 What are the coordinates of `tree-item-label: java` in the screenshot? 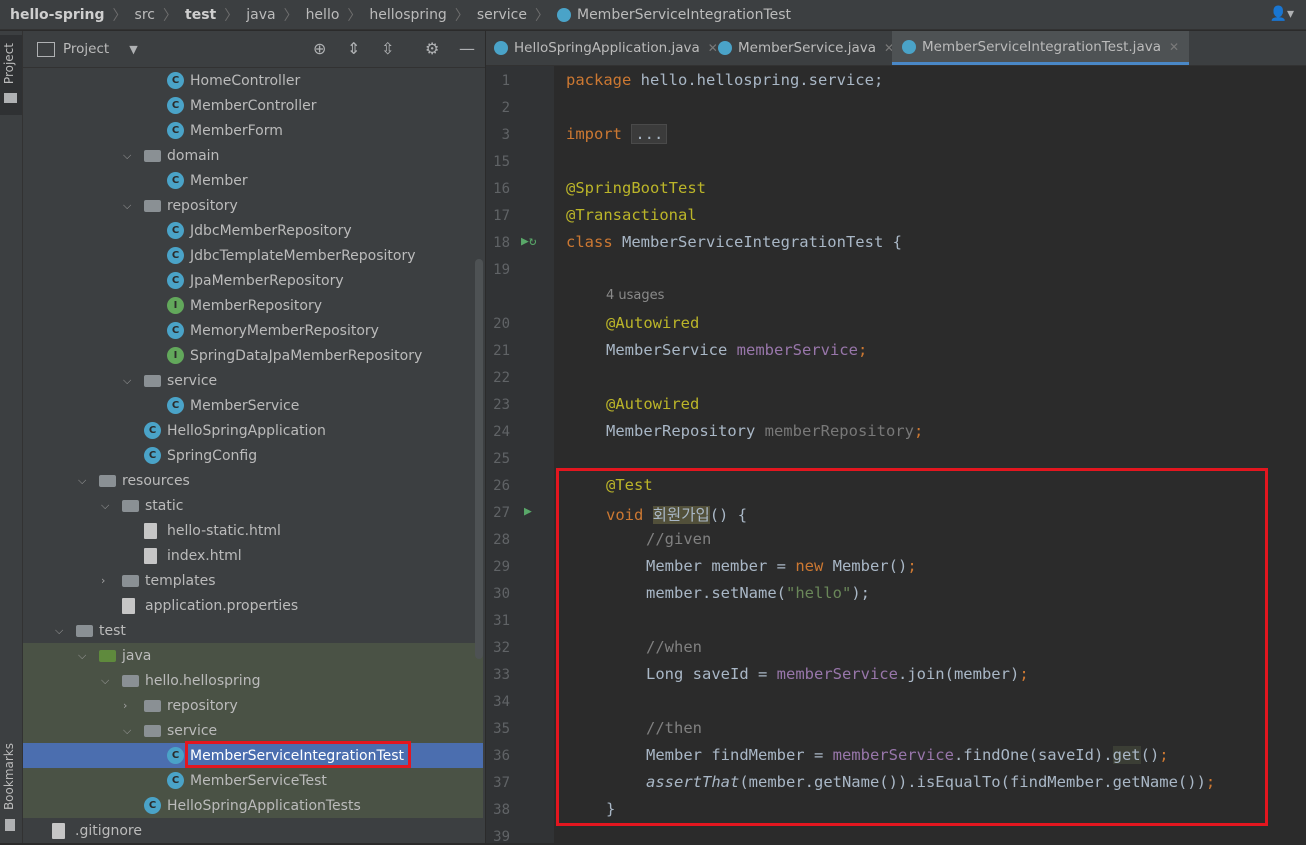 It's located at (137, 655).